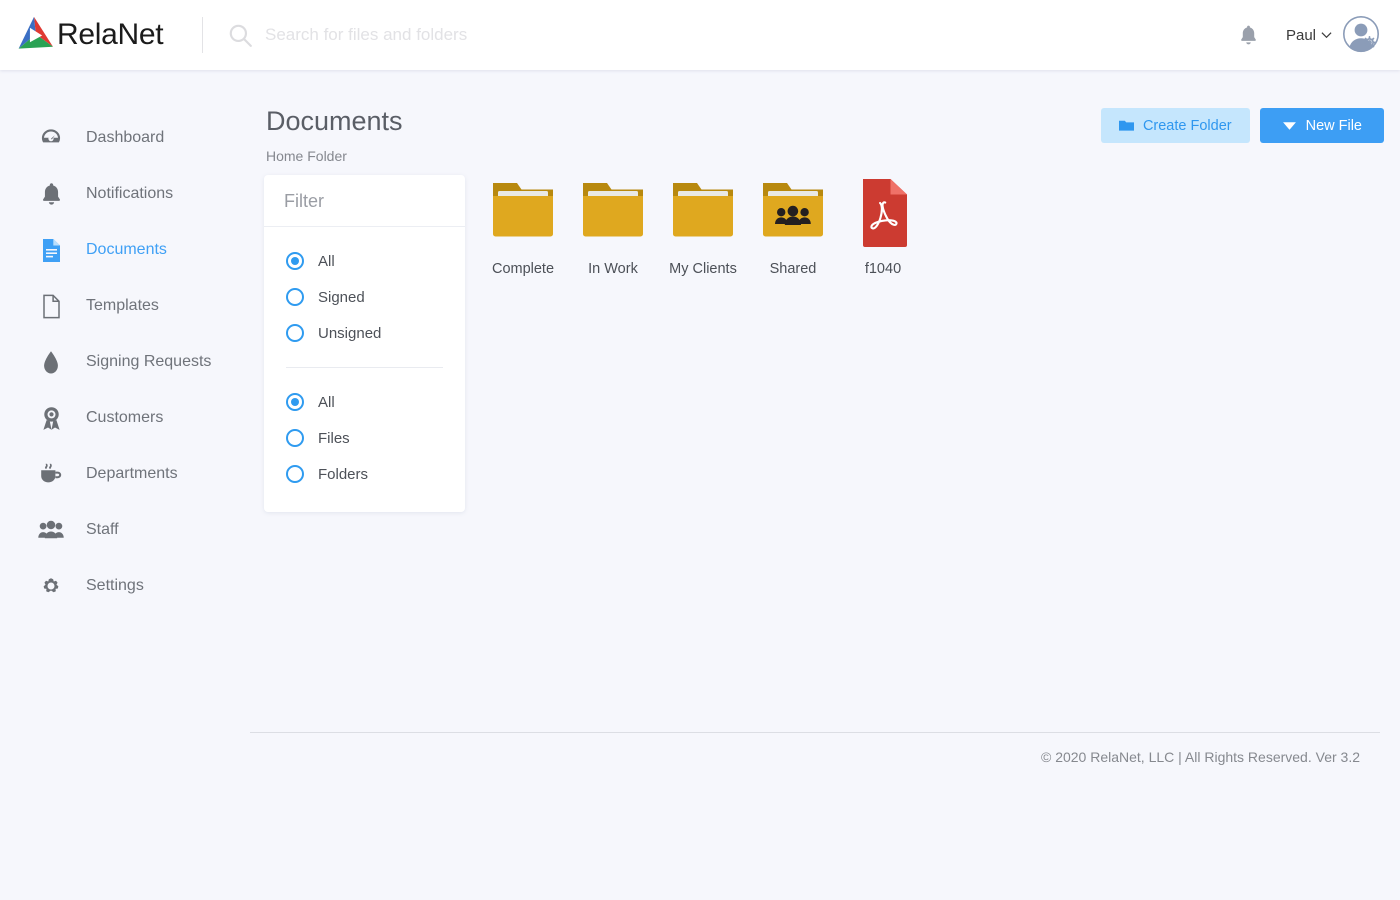 Image resolution: width=1400 pixels, height=900 pixels. What do you see at coordinates (51, 306) in the screenshot?
I see `page-blank-icon` at bounding box center [51, 306].